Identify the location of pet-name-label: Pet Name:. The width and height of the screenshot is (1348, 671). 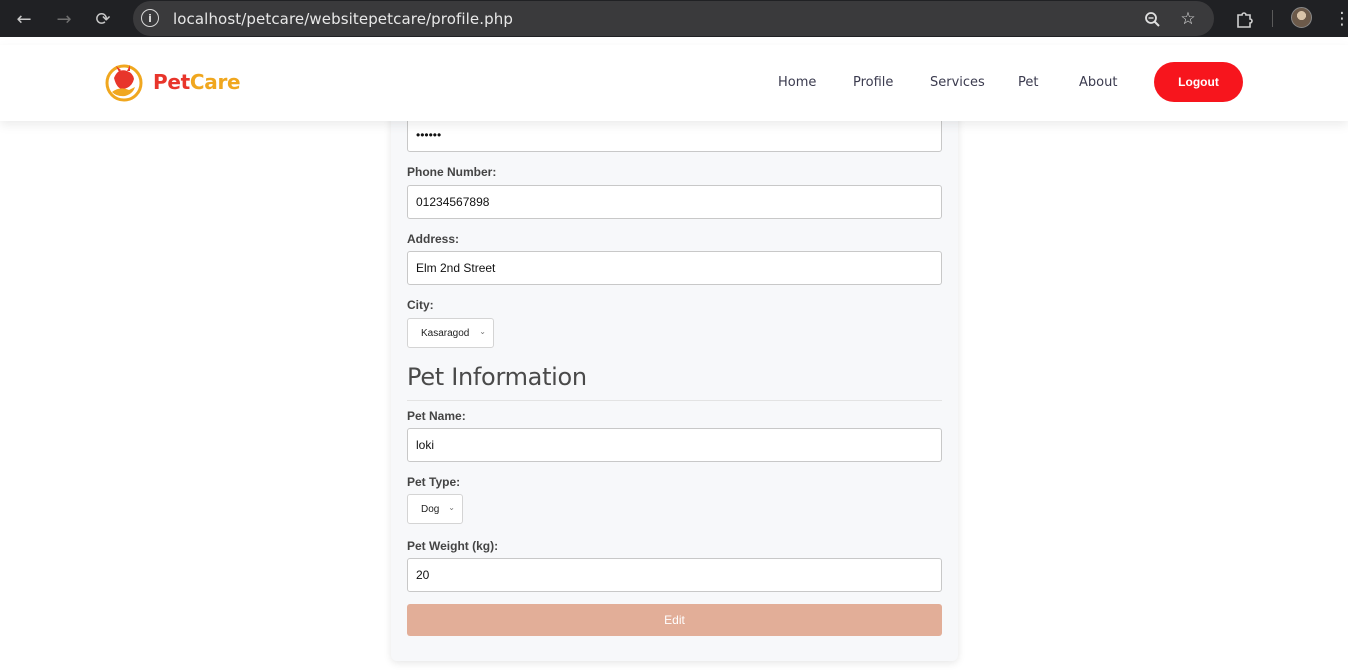
(436, 416).